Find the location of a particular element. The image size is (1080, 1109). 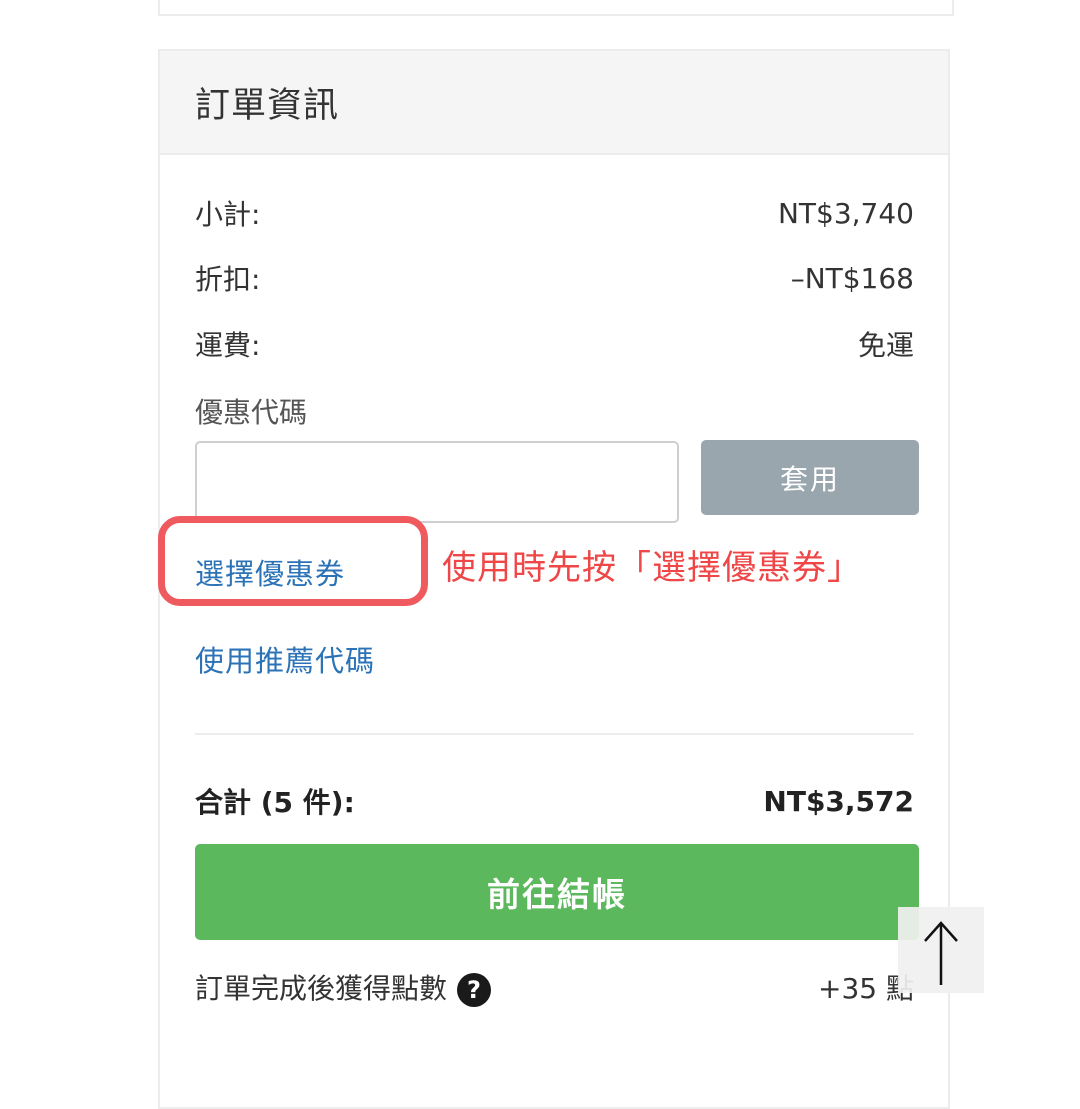

shipping-label: 運費: is located at coordinates (228, 345).